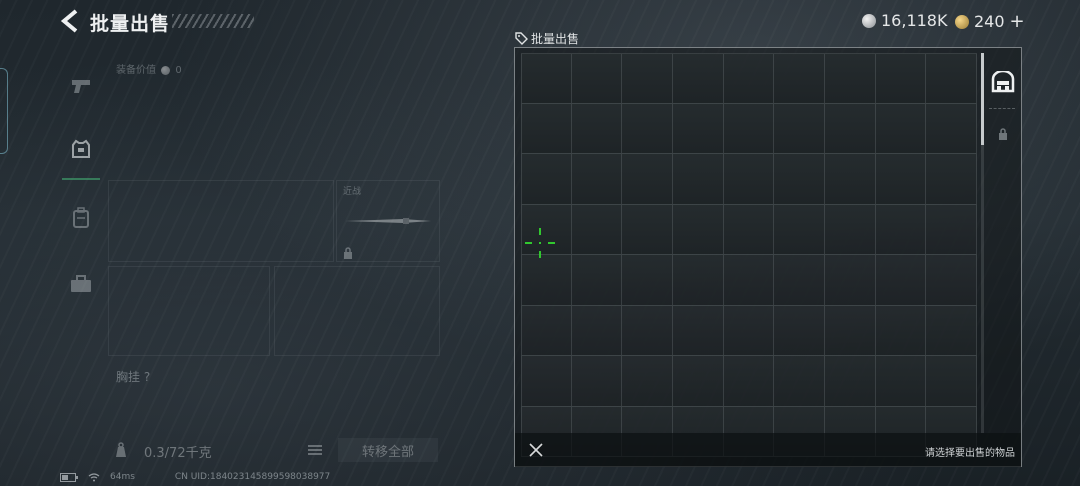 The image size is (1080, 486). I want to click on knife-icon, so click(388, 221).